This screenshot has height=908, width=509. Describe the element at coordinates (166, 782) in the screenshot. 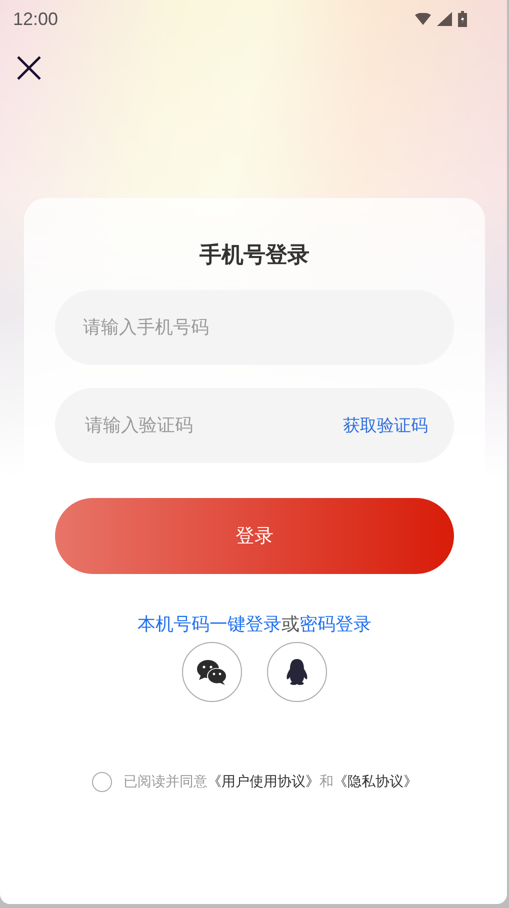

I see `agreement-text: 已阅读并同意` at that location.